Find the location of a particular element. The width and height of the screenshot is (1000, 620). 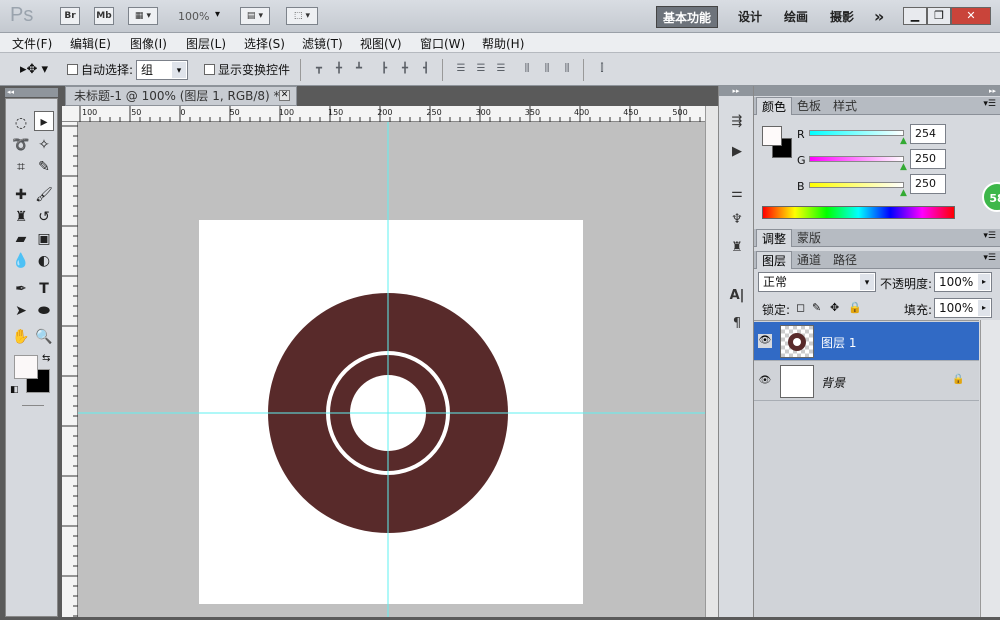

show-transform-checkbox is located at coordinates (209, 69).